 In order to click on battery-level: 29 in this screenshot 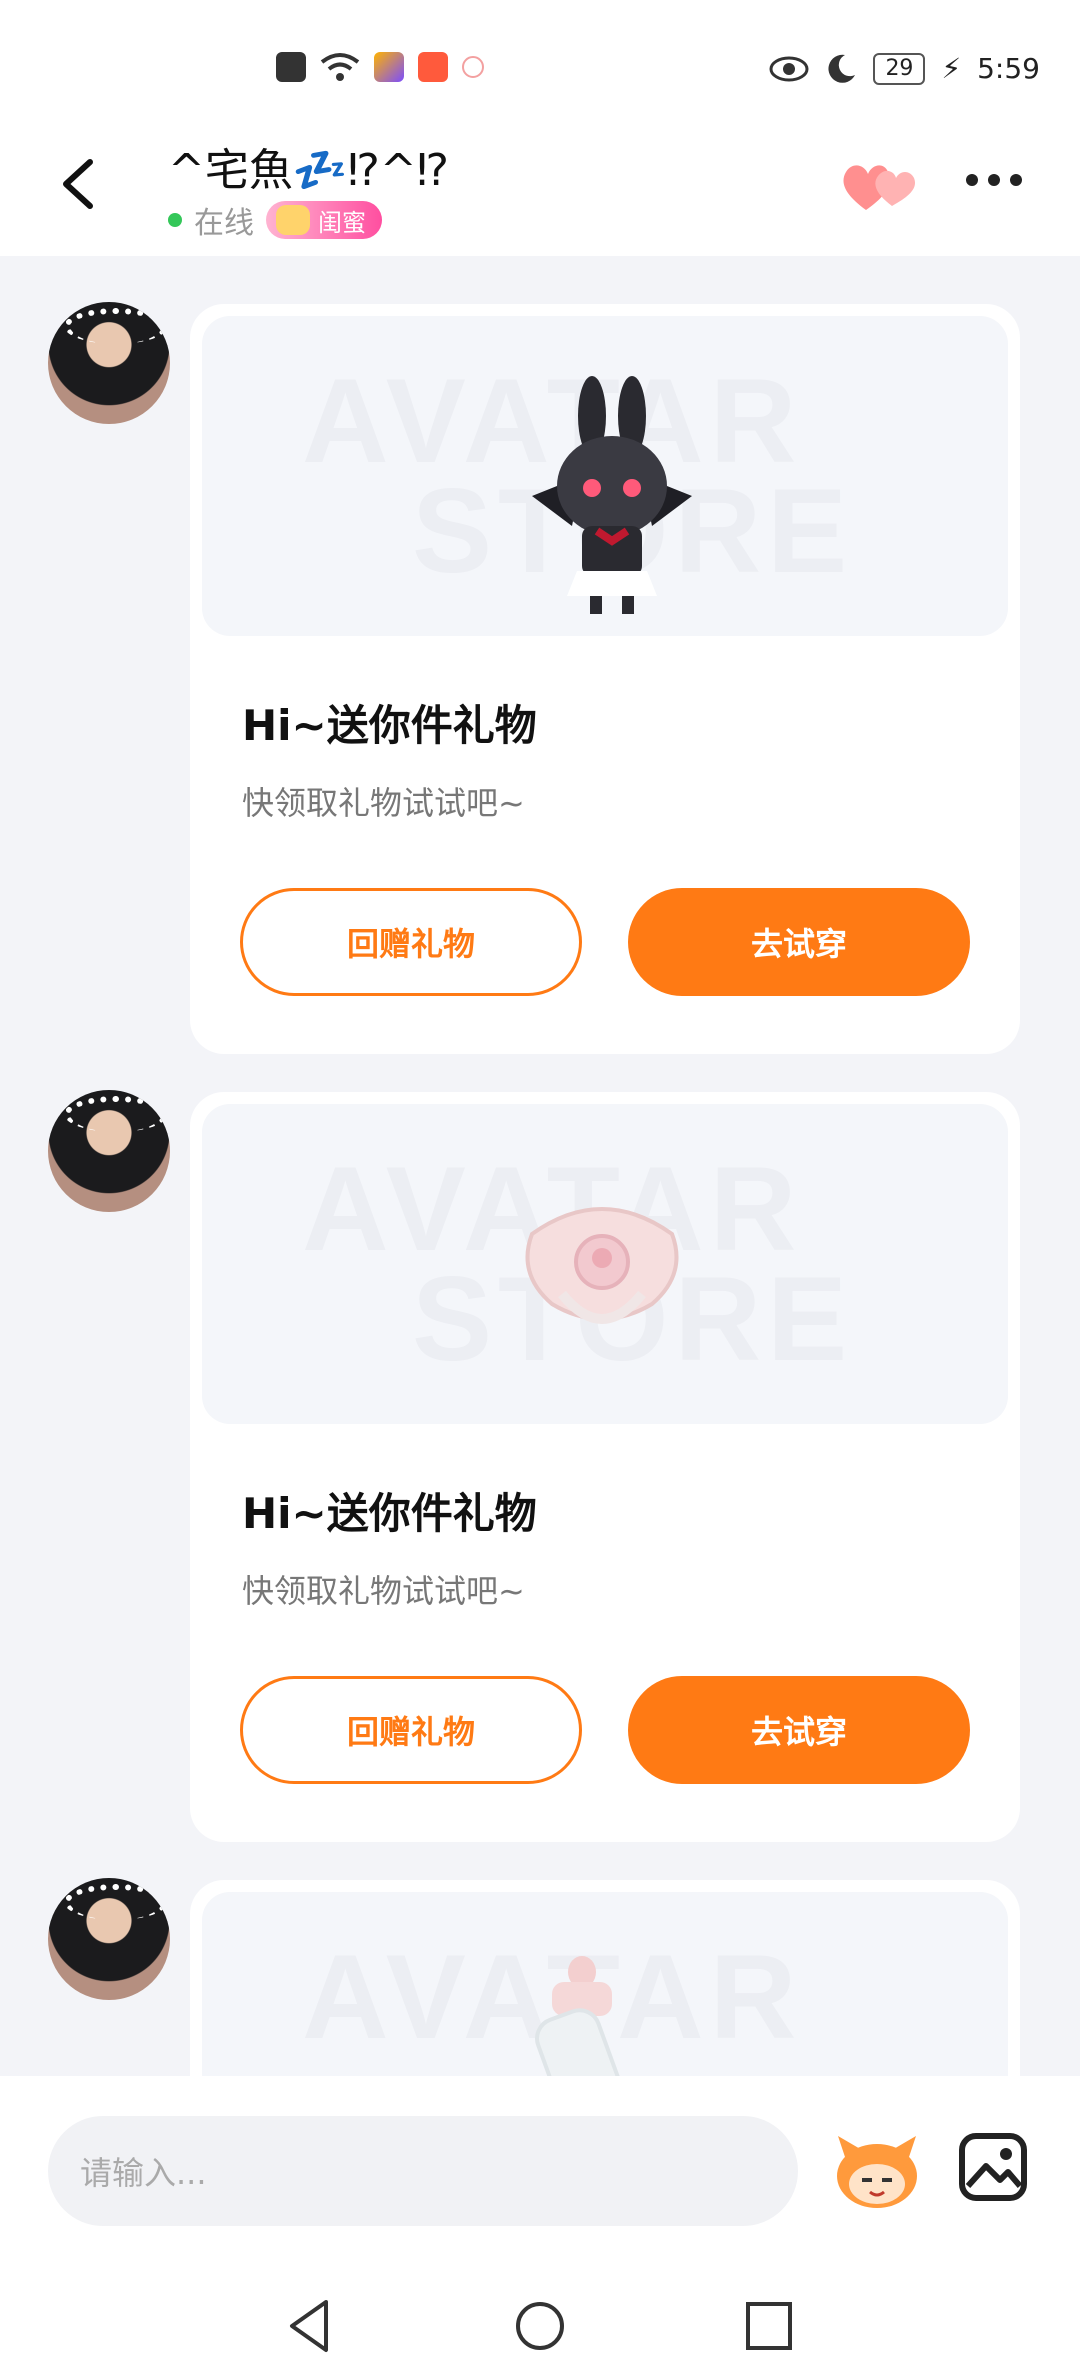, I will do `click(899, 68)`.